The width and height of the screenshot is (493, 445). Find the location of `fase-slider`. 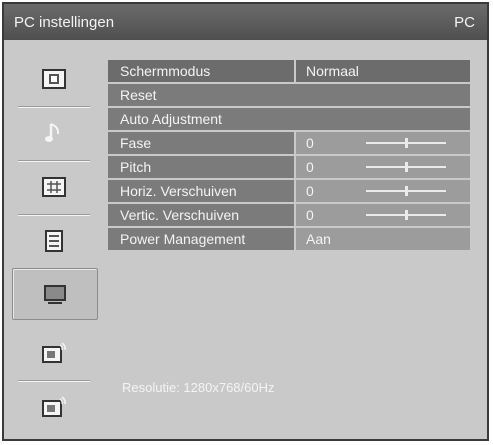

fase-slider is located at coordinates (406, 143).